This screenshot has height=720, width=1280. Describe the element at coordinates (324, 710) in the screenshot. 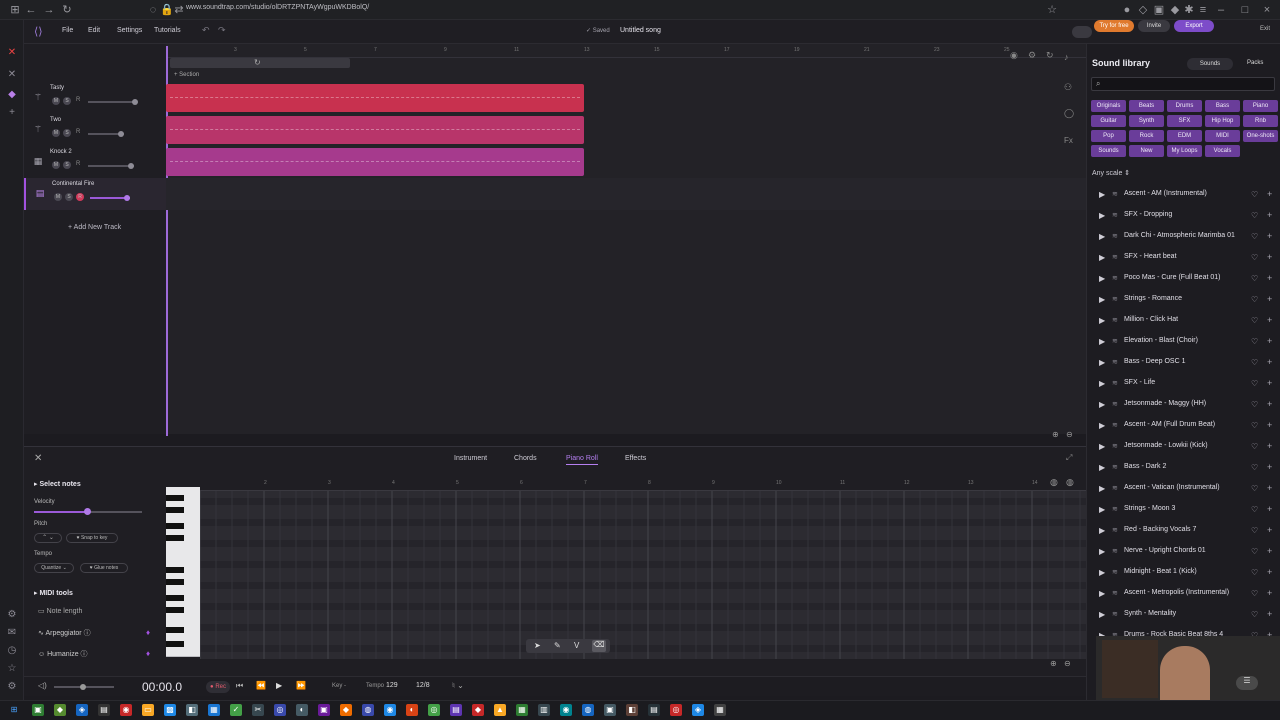

I see `app-icon: ▣` at that location.